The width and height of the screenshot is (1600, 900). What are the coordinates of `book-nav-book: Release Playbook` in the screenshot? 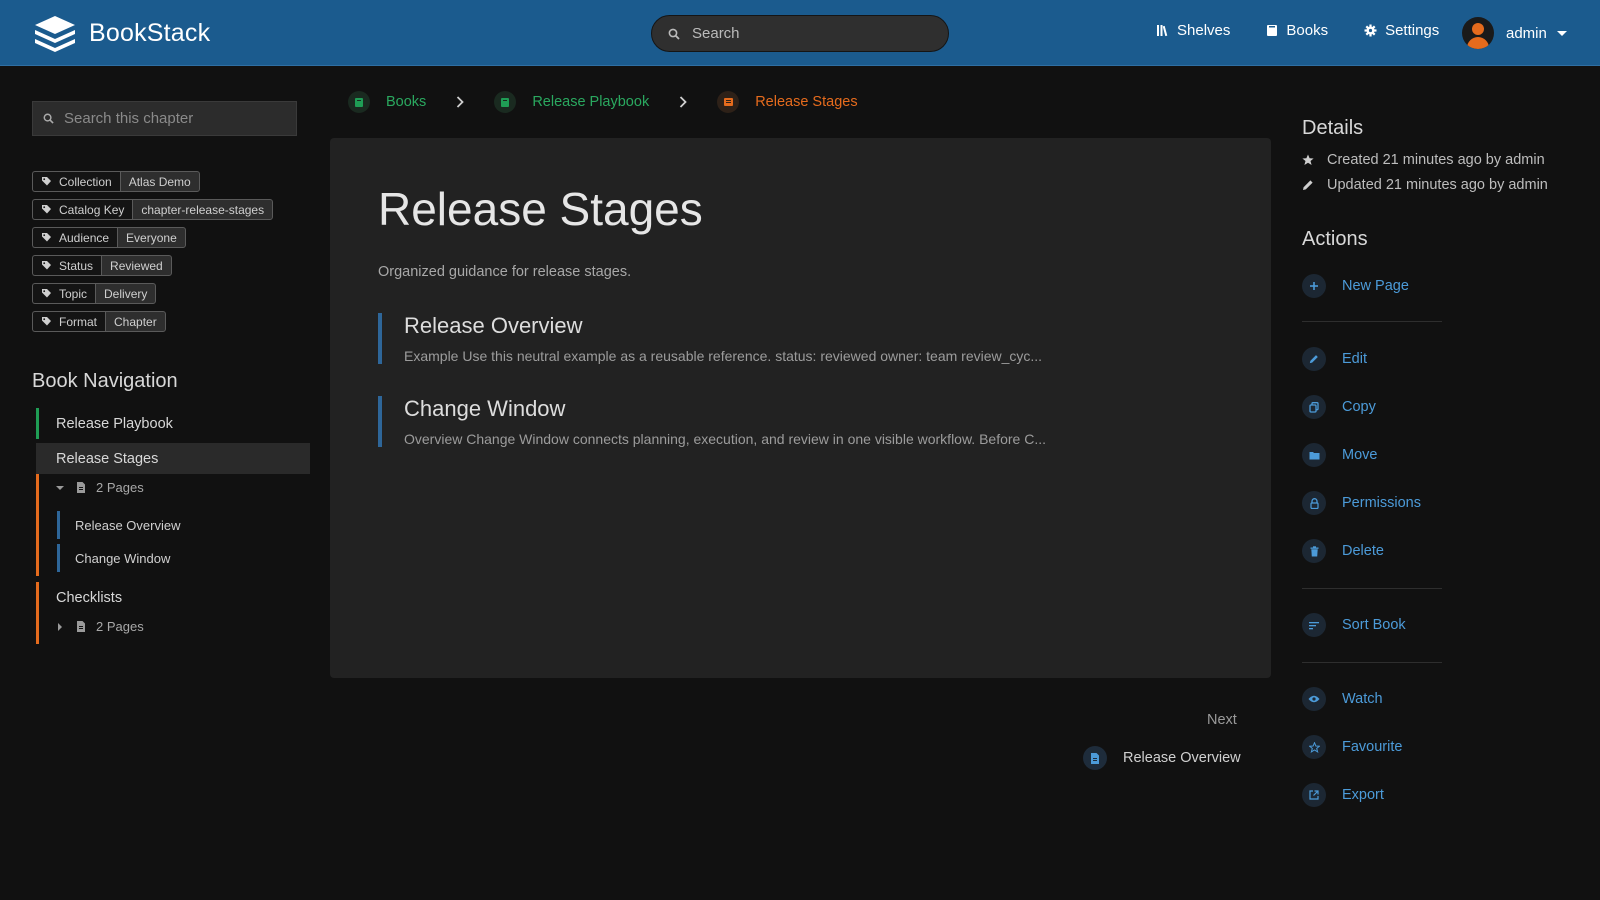 It's located at (173, 423).